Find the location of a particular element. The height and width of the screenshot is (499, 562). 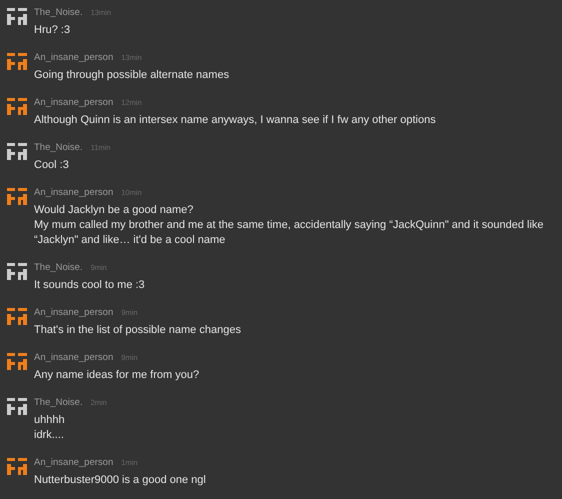

message-text: Going through possible alternate names is located at coordinates (132, 75).